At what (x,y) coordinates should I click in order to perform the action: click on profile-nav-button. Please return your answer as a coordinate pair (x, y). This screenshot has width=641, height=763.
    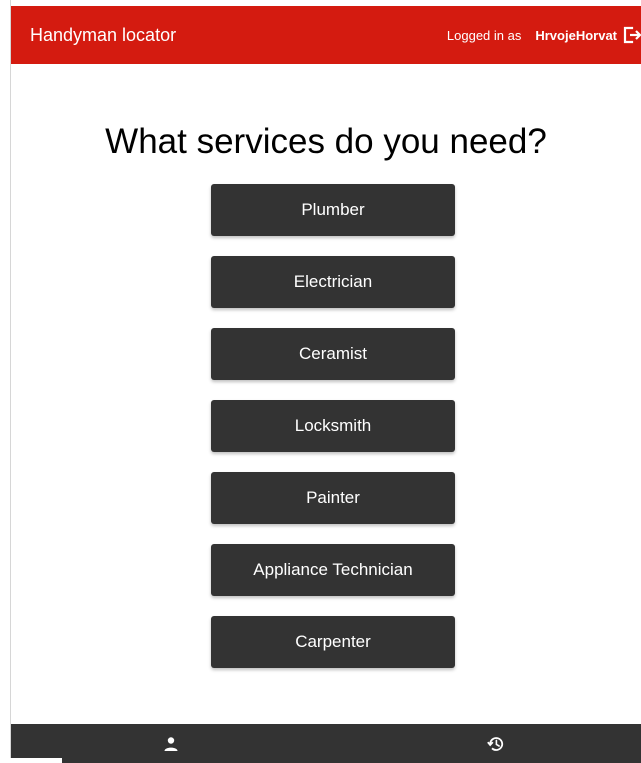
    Looking at the image, I should click on (171, 743).